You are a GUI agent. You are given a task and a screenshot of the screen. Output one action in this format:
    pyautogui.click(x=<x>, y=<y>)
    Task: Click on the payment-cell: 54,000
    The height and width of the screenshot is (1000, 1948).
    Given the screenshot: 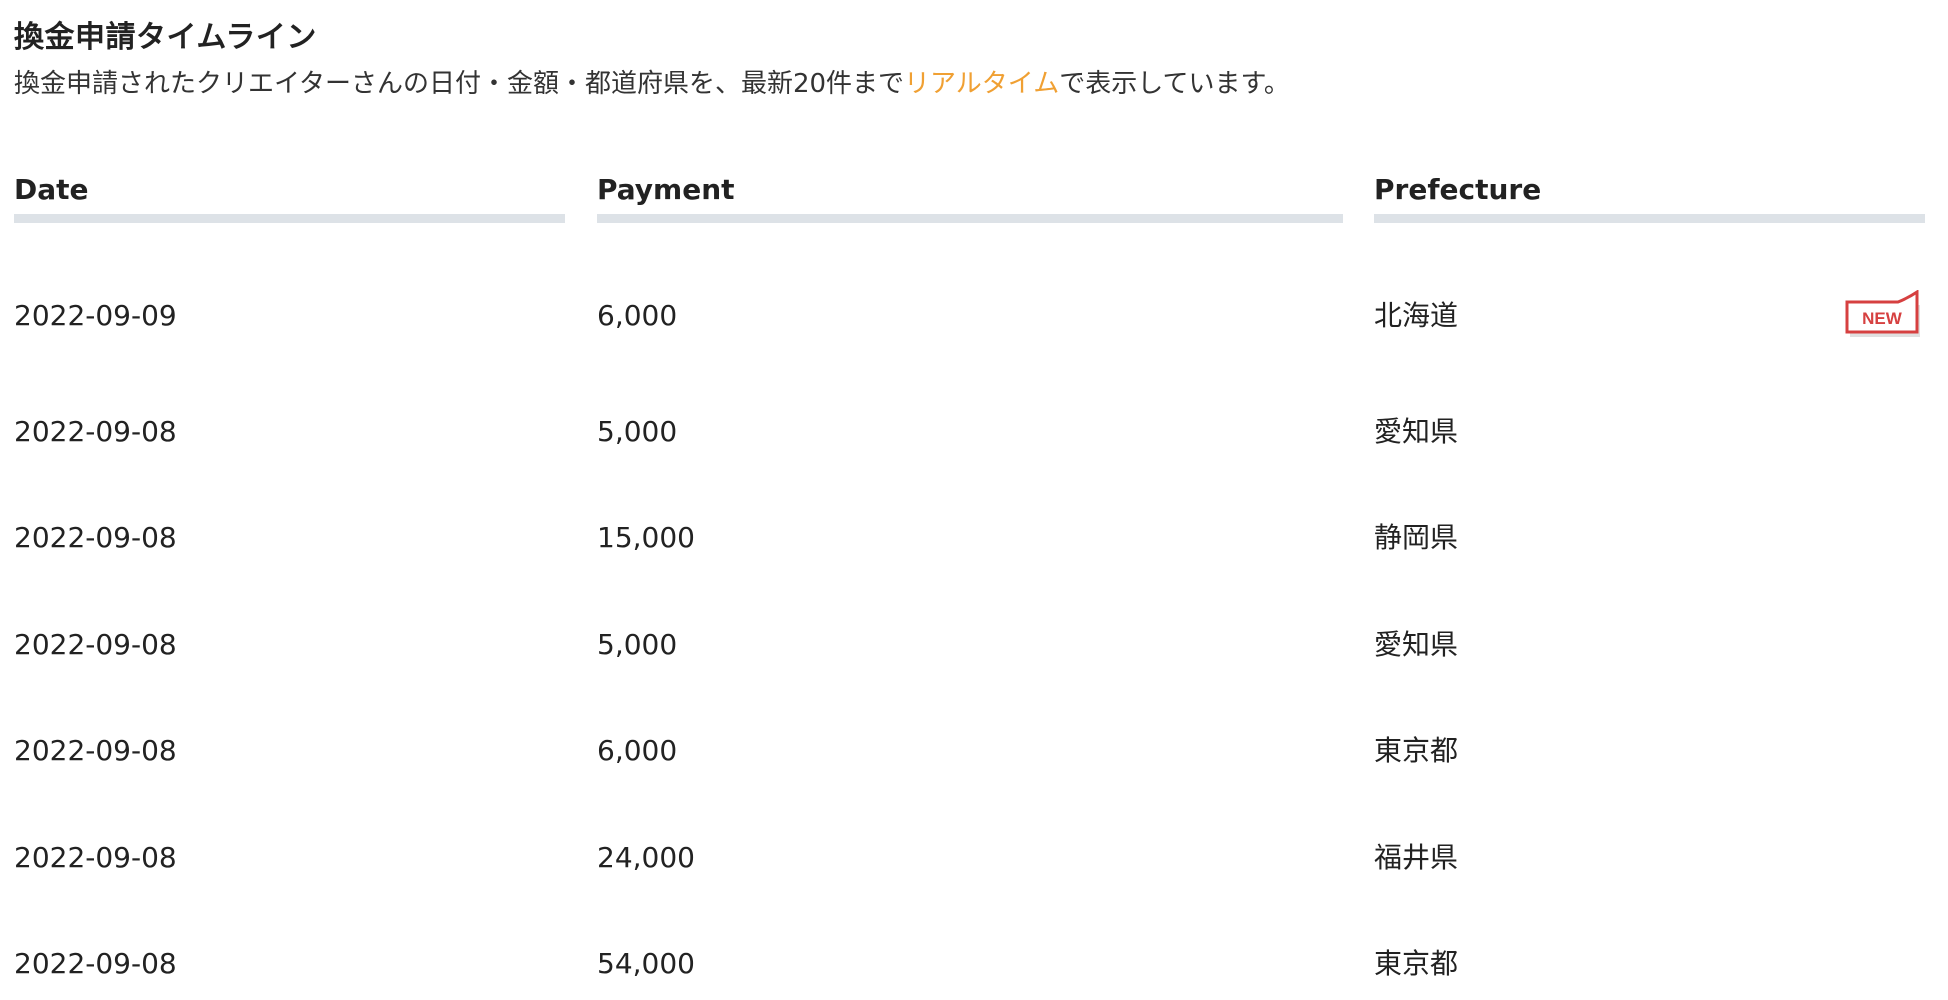 What is the action you would take?
    pyautogui.click(x=646, y=963)
    